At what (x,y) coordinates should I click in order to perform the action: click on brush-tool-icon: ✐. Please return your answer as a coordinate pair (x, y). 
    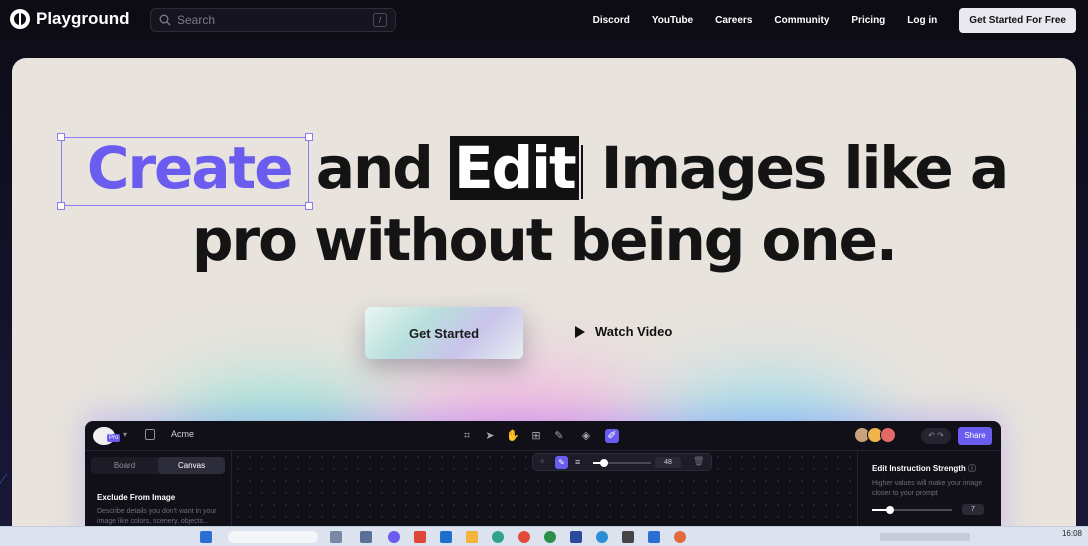
    Looking at the image, I should click on (612, 436).